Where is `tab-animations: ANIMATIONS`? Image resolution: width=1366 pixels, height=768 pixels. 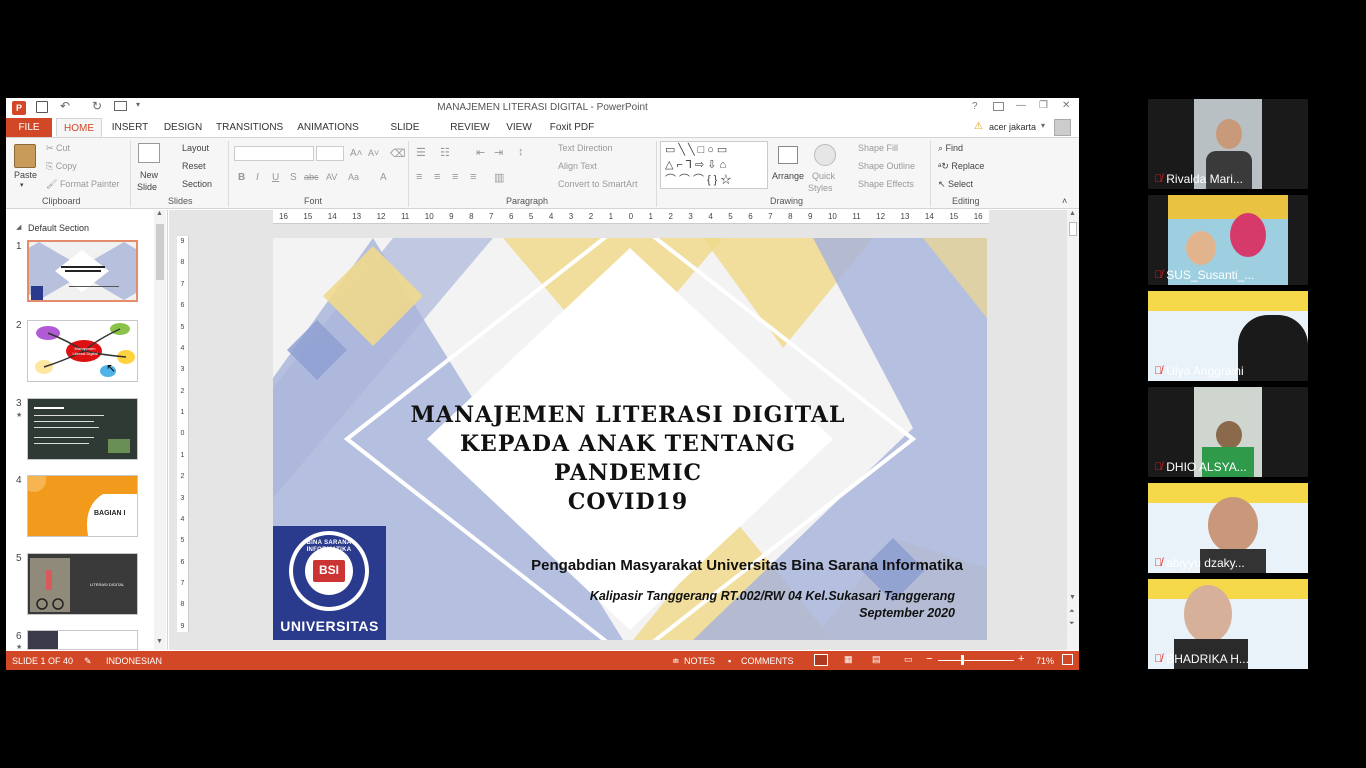
tab-animations: ANIMATIONS is located at coordinates (328, 127).